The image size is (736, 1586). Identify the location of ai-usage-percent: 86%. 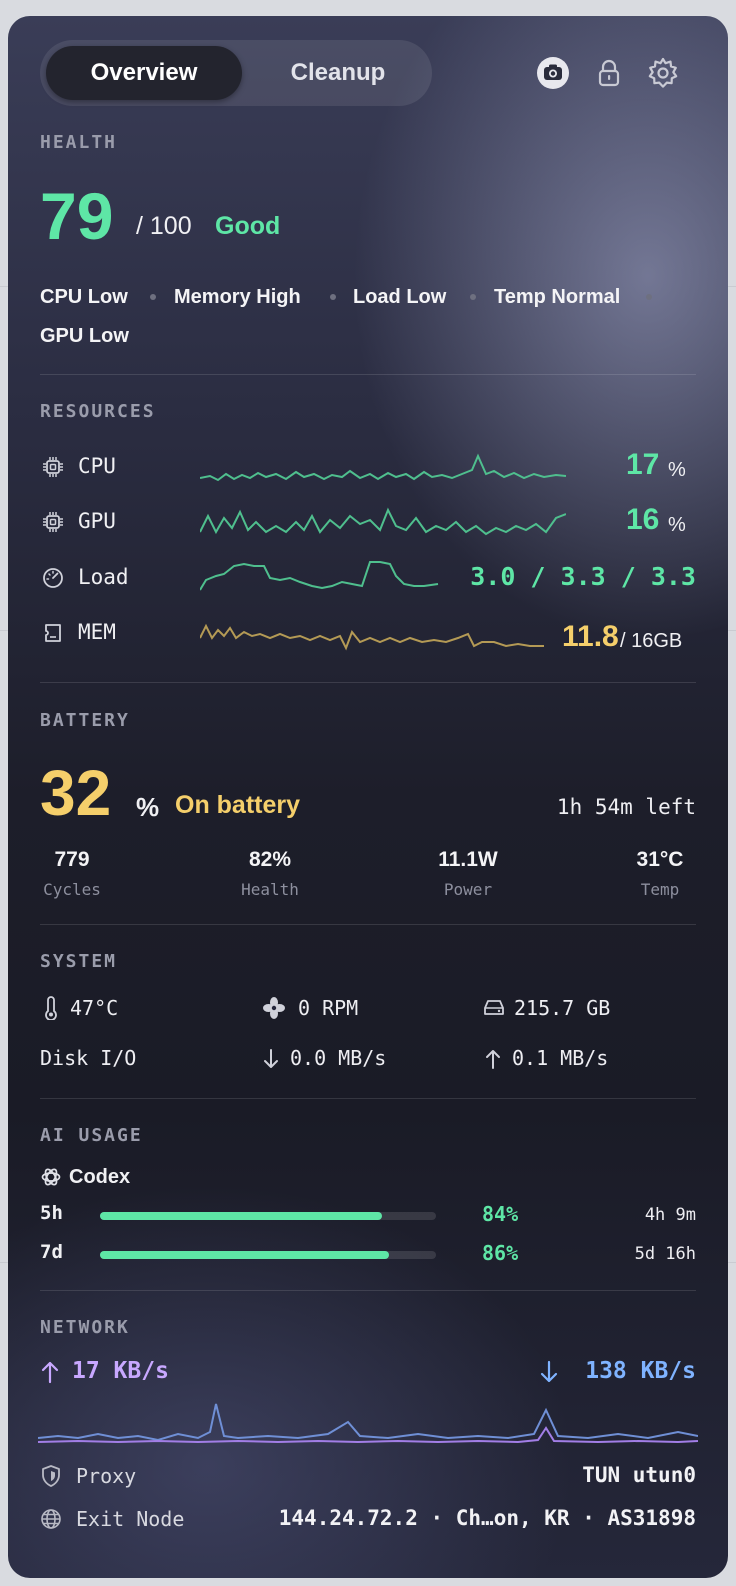
(500, 1253).